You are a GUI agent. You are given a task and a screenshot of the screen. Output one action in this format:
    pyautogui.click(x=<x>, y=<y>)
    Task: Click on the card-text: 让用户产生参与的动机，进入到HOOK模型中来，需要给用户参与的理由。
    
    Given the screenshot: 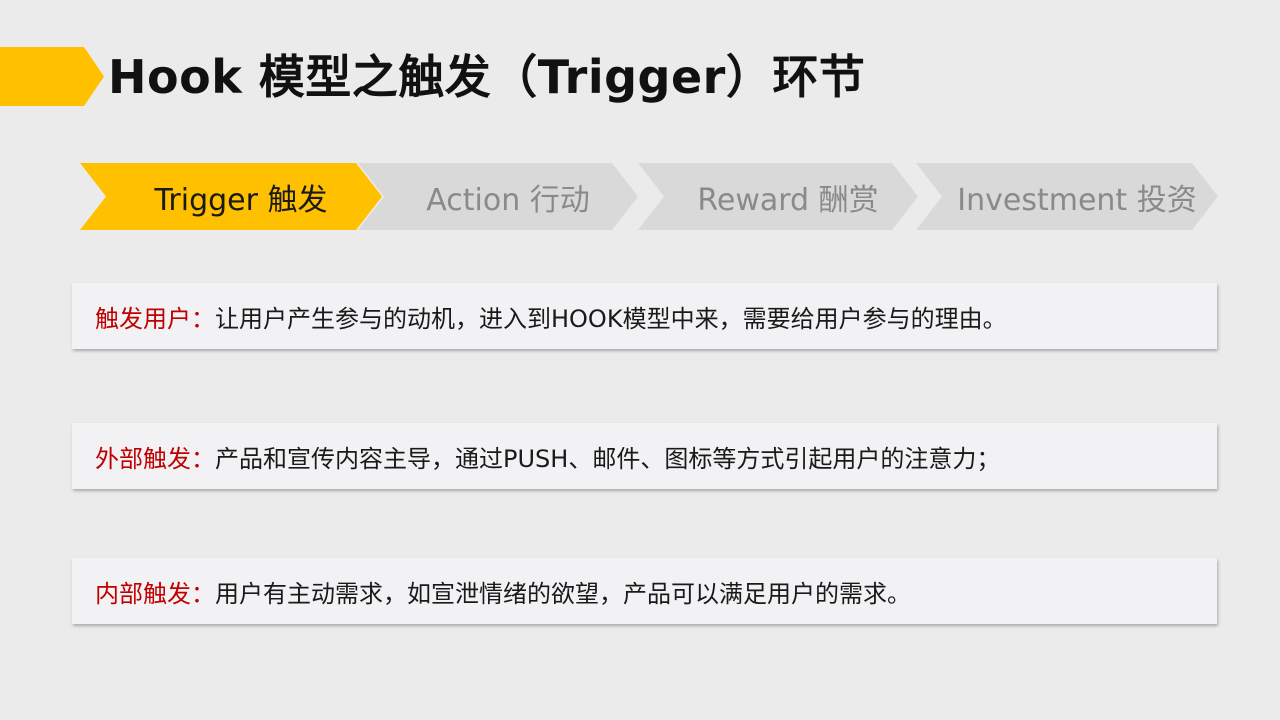 What is the action you would take?
    pyautogui.click(x=611, y=318)
    